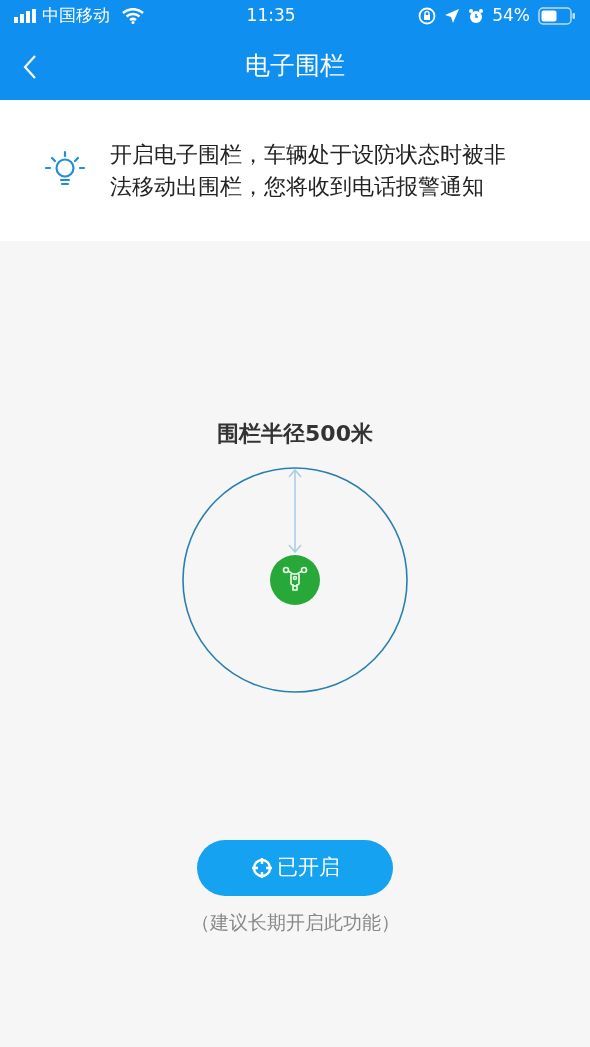  Describe the element at coordinates (76, 16) in the screenshot. I see `carrier-name: 中国移动` at that location.